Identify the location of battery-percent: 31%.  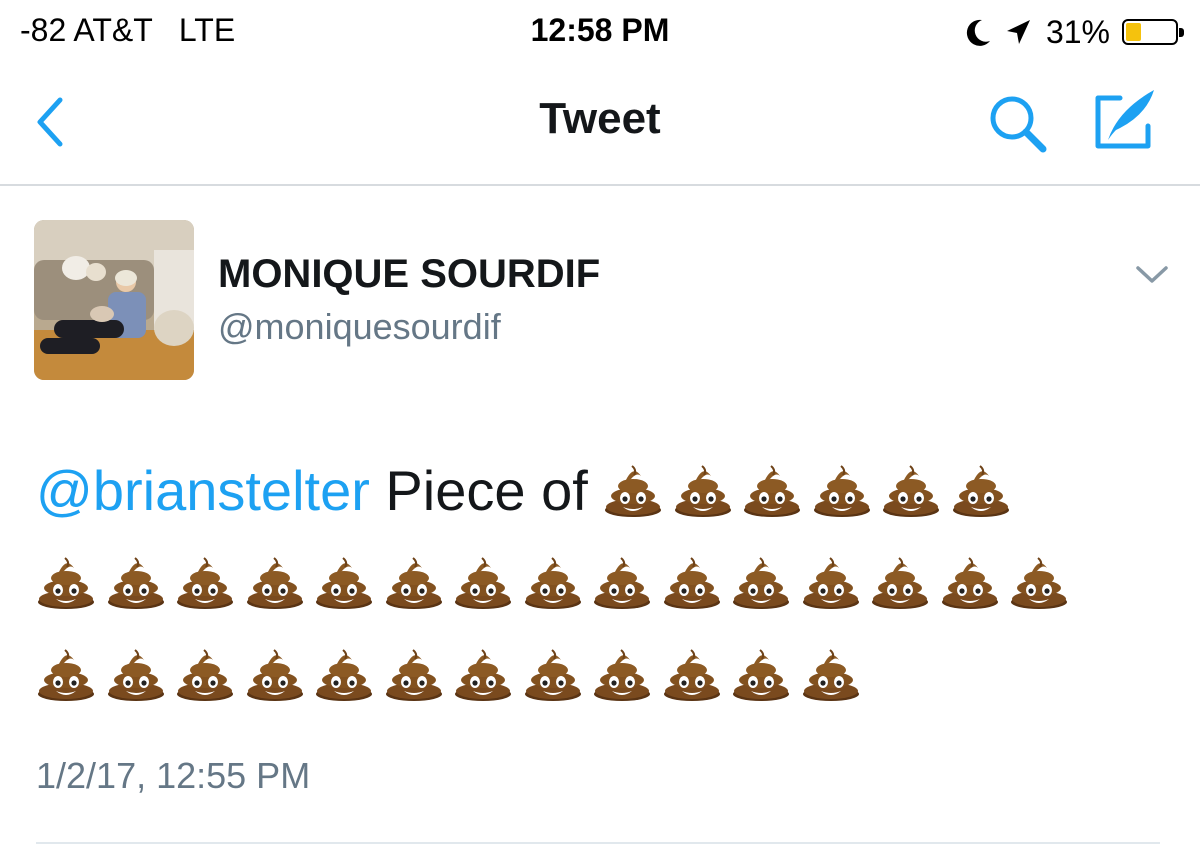
(1077, 31).